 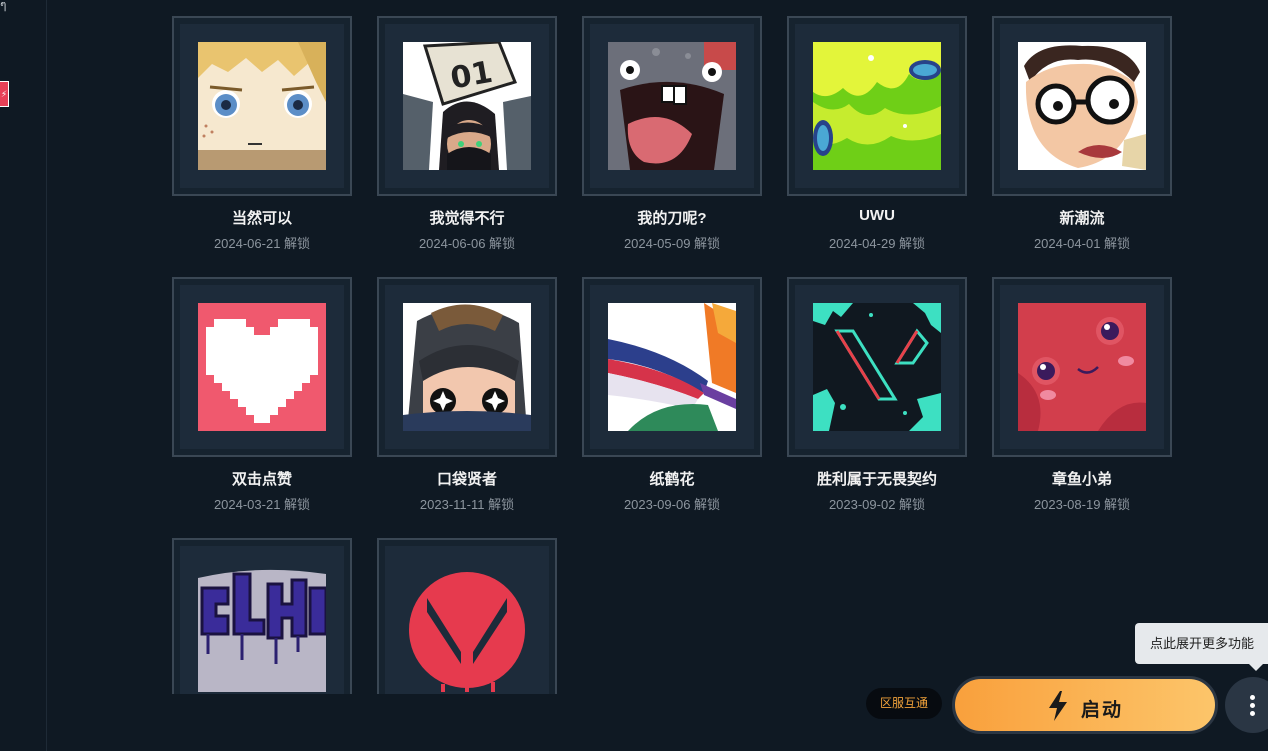 I want to click on sidebar-red-badge: ⚡, so click(x=4, y=94).